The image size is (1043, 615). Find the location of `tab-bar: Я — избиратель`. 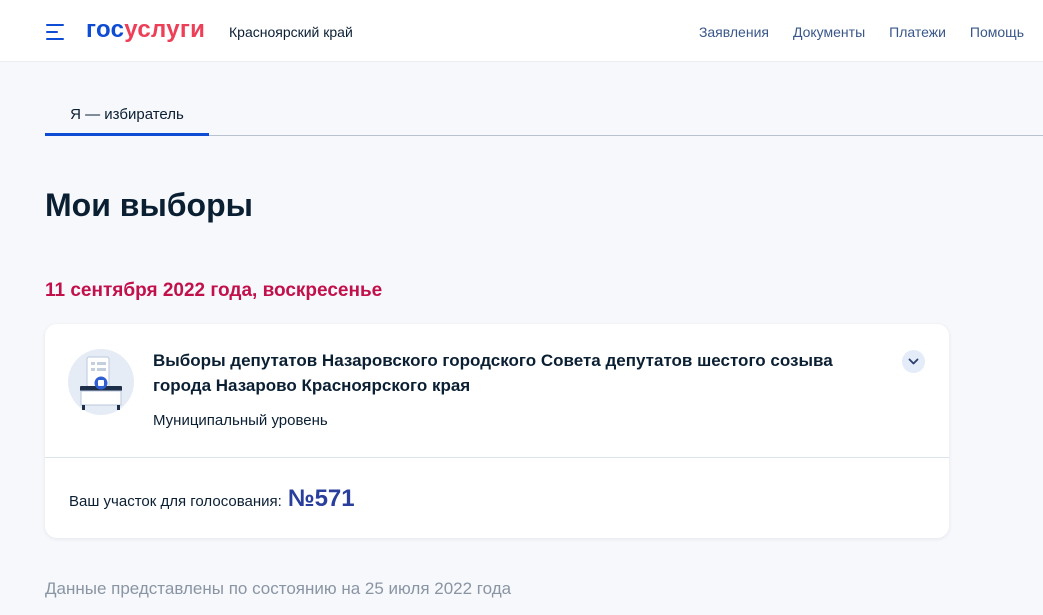

tab-bar: Я — избиратель is located at coordinates (544, 117).